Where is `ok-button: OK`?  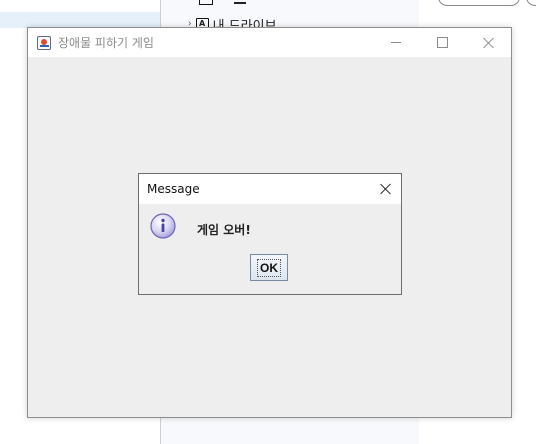
ok-button: OK is located at coordinates (269, 267).